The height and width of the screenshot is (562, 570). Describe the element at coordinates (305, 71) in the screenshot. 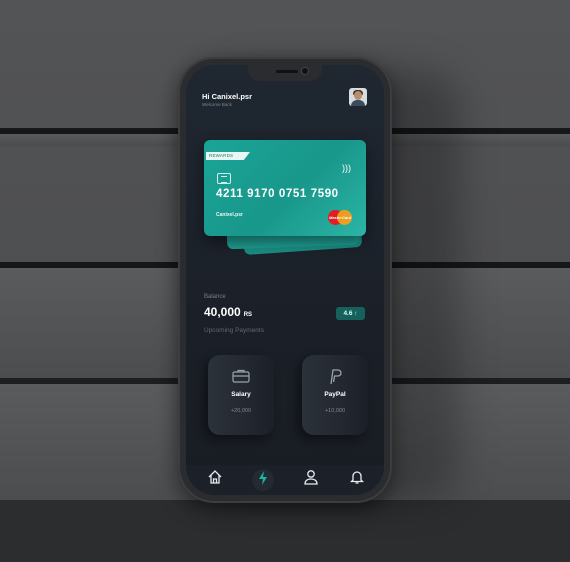

I see `front-camera` at that location.